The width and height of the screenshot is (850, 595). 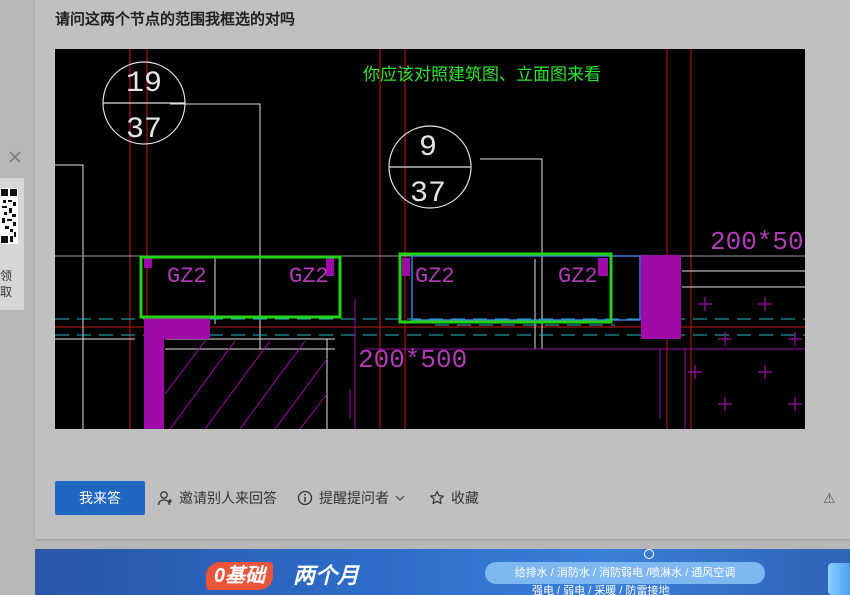 I want to click on chevron-down-icon, so click(x=400, y=498).